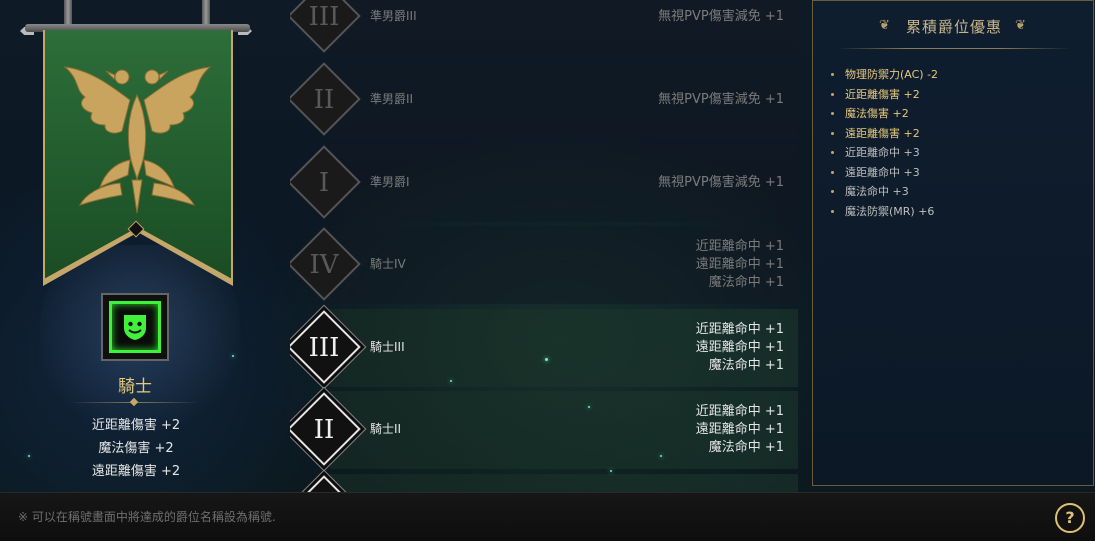  What do you see at coordinates (953, 27) in the screenshot?
I see `cumulative-title: 累積爵位優惠` at bounding box center [953, 27].